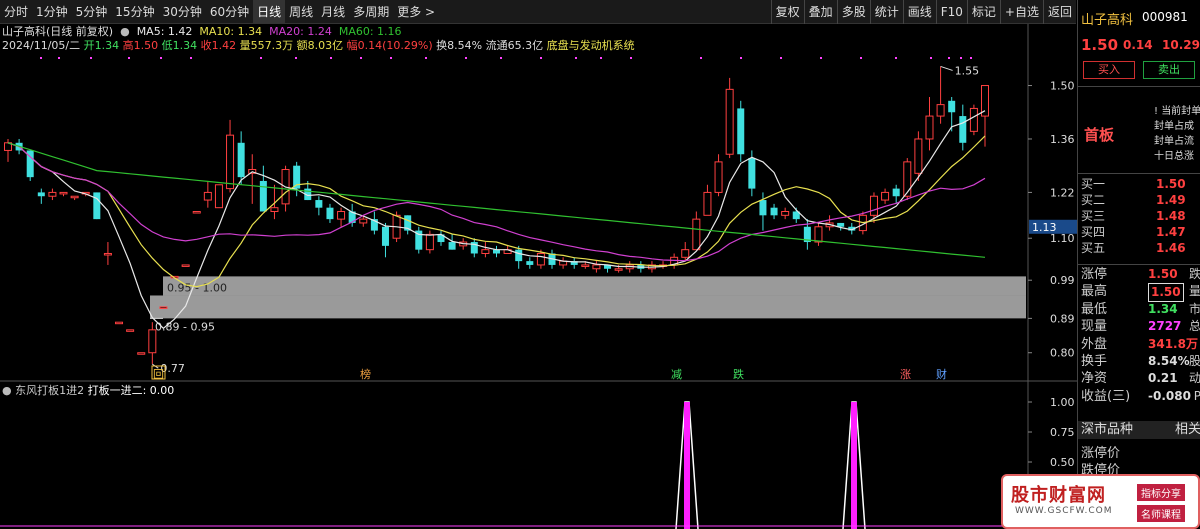 The image size is (1200, 529). I want to click on stock-name: 山子高科, so click(1107, 20).